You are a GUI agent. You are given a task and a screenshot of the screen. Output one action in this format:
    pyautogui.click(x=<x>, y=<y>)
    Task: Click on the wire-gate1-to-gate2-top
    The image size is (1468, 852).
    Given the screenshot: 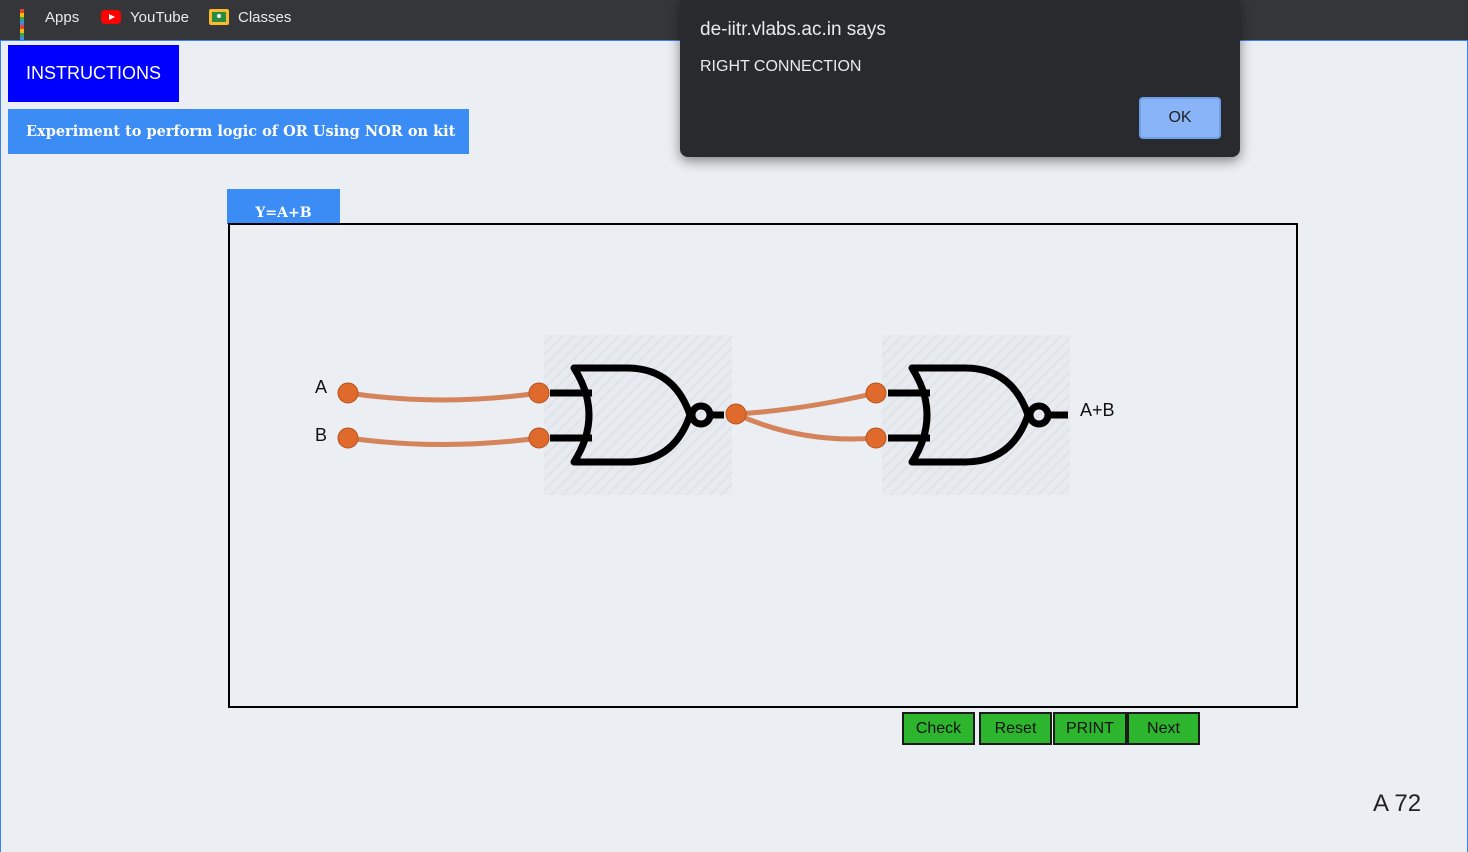 What is the action you would take?
    pyautogui.click(x=806, y=403)
    